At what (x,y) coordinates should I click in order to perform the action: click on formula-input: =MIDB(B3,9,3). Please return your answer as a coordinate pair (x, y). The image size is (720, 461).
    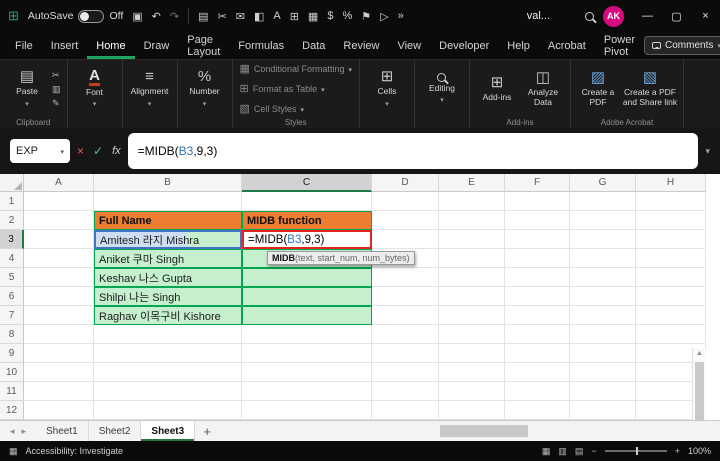
    Looking at the image, I should click on (413, 151).